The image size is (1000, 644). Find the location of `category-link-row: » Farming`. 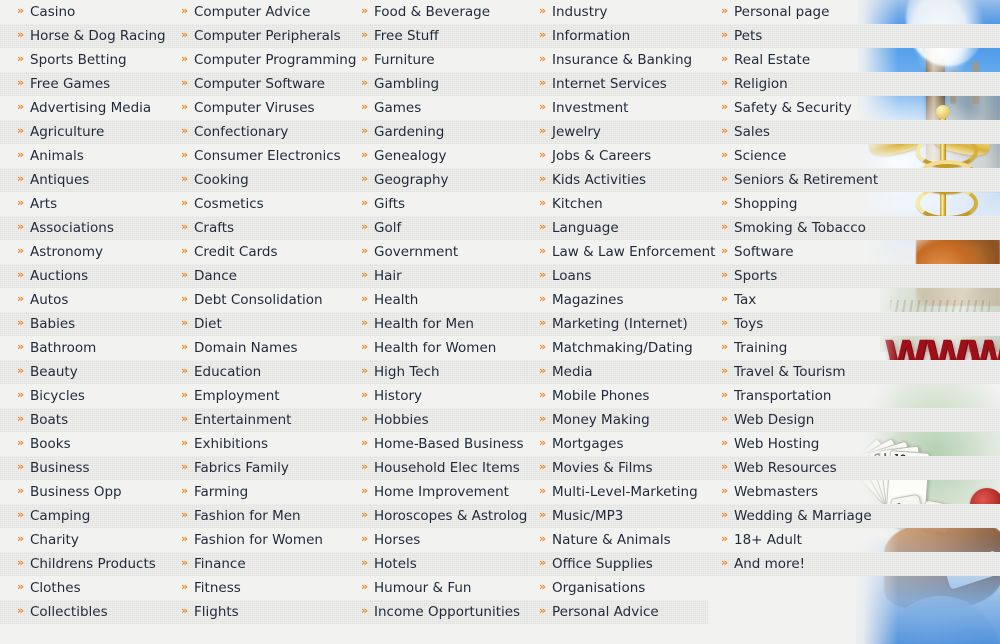

category-link-row: » Farming is located at coordinates (258, 492).